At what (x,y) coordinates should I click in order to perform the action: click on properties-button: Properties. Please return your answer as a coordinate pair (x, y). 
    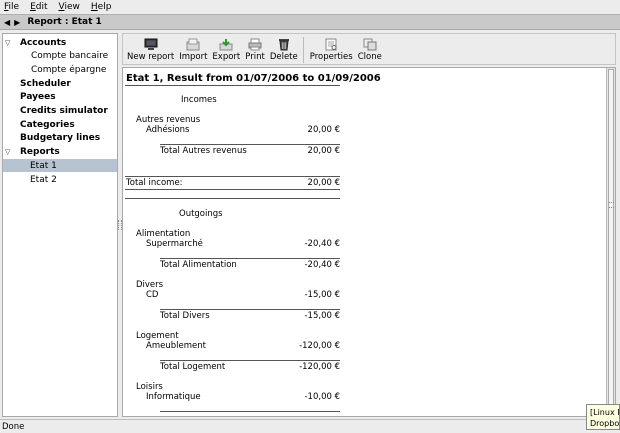
    Looking at the image, I should click on (331, 48).